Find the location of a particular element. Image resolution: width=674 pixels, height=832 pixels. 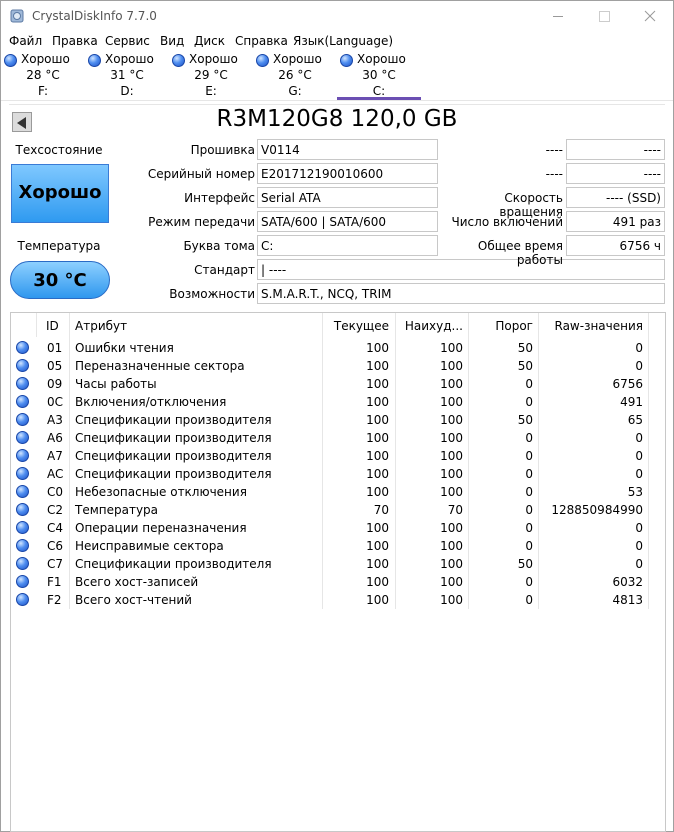

drive-tab-e: Хорошо 29 °C E: is located at coordinates (211, 75).